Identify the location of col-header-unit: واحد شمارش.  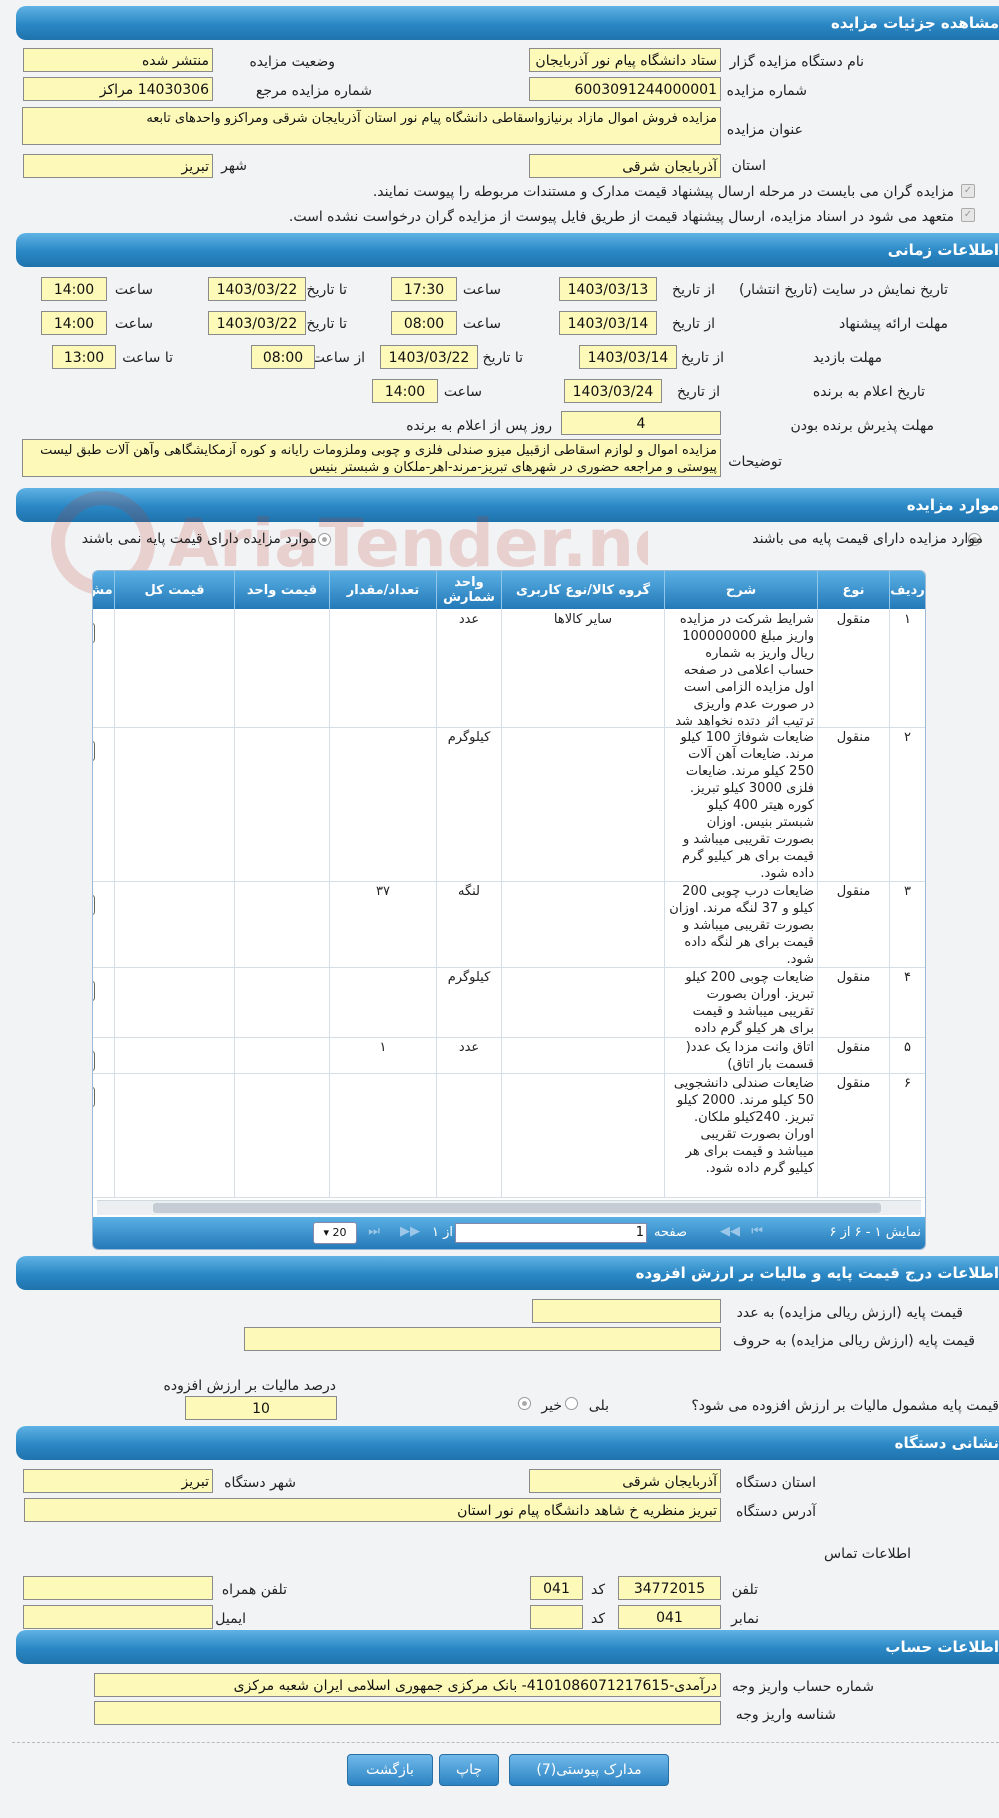
(468, 590).